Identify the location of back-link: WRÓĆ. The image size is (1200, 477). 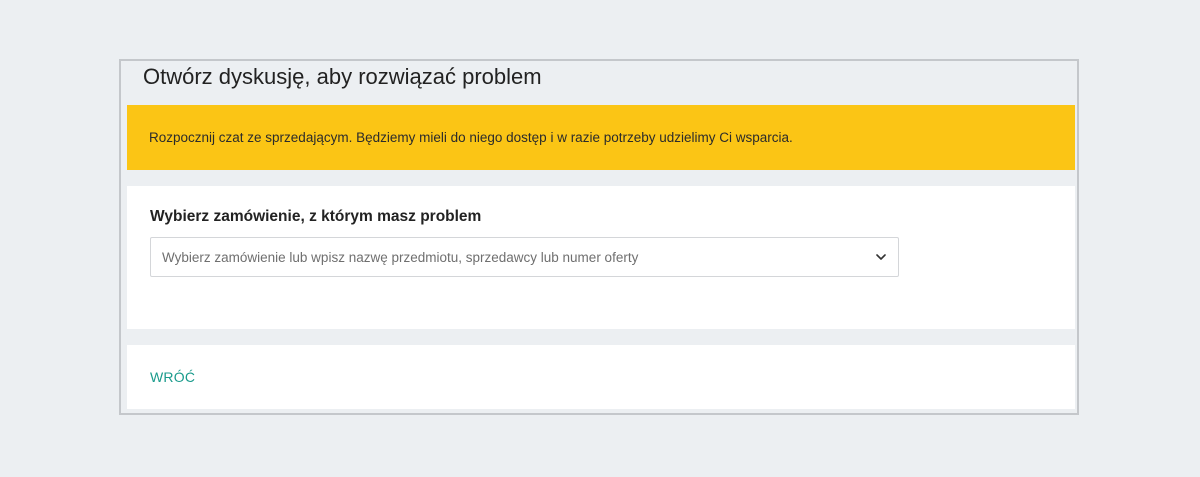
(172, 377).